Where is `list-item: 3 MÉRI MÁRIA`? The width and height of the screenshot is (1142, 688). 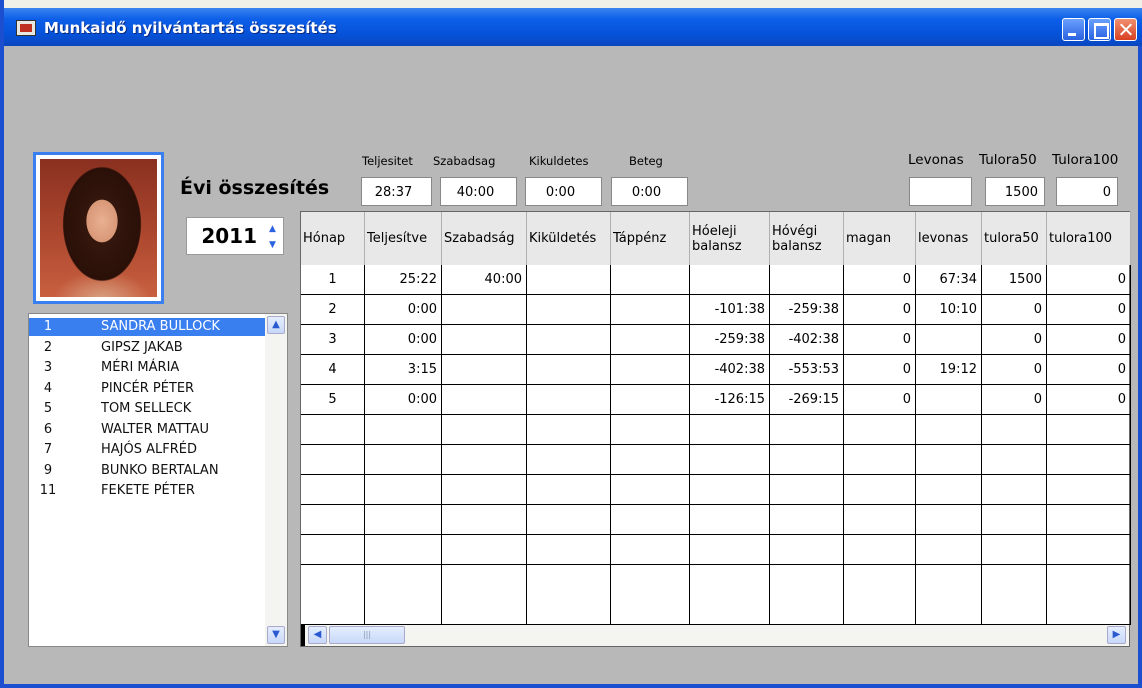 list-item: 3 MÉRI MÁRIA is located at coordinates (147, 368).